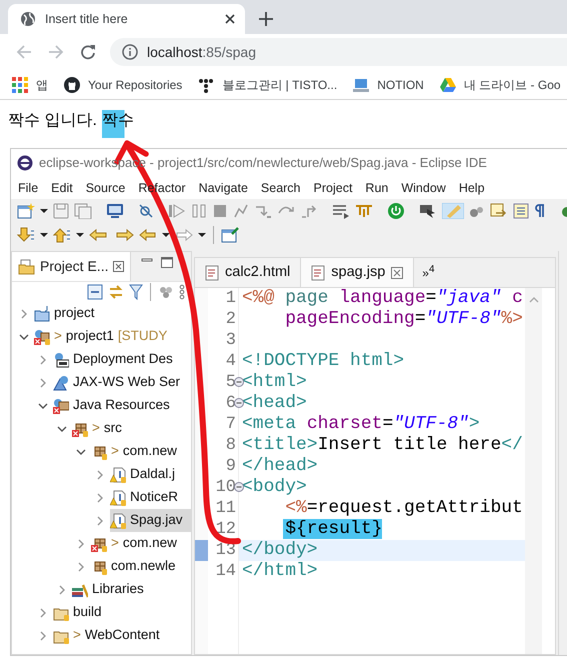 This screenshot has width=567, height=657. I want to click on code-line: <html>, so click(274, 382).